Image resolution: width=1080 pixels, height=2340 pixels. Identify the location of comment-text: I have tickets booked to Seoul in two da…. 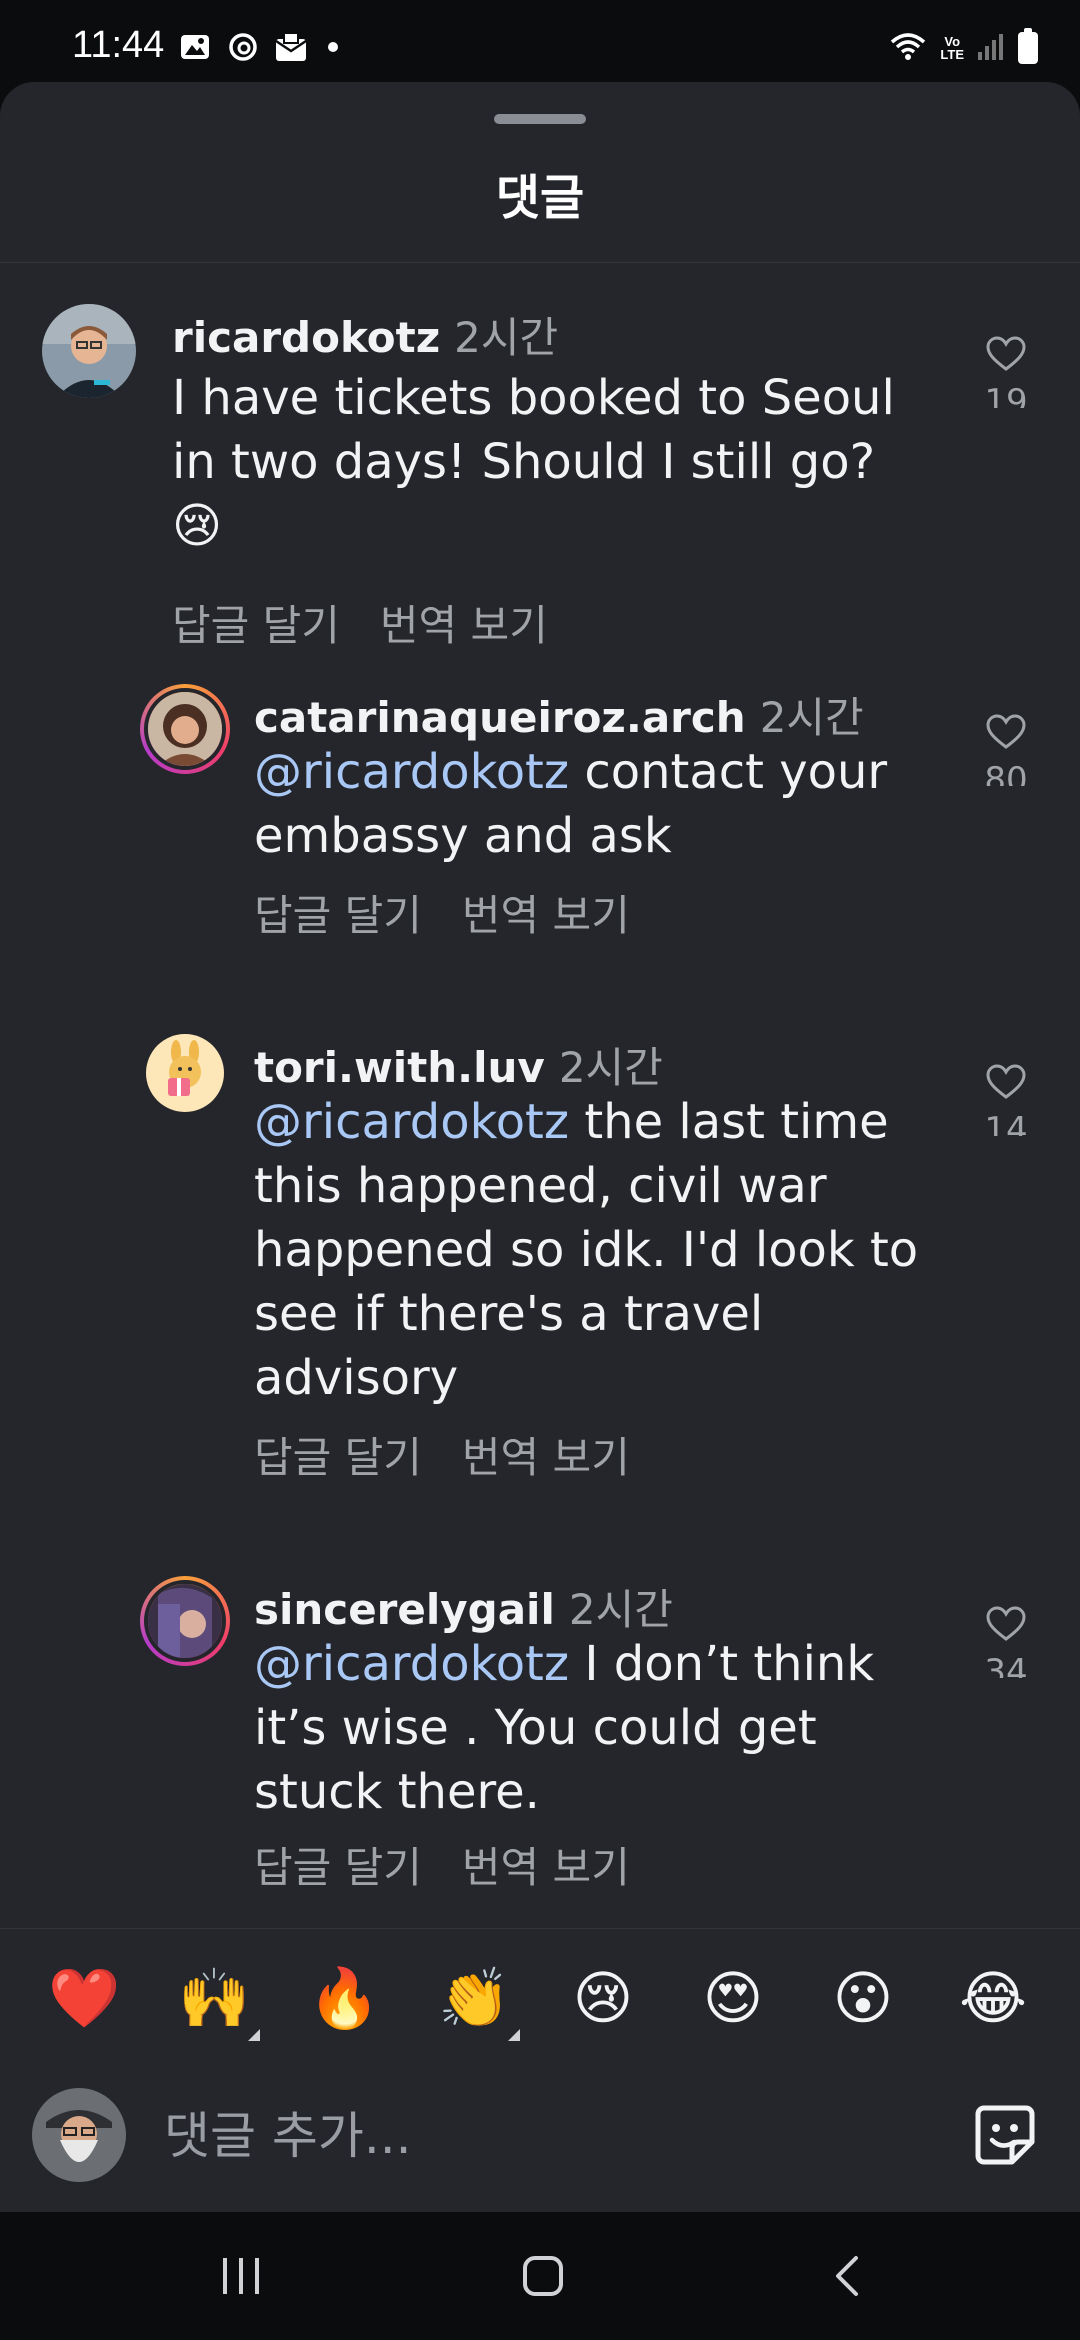
(533, 462).